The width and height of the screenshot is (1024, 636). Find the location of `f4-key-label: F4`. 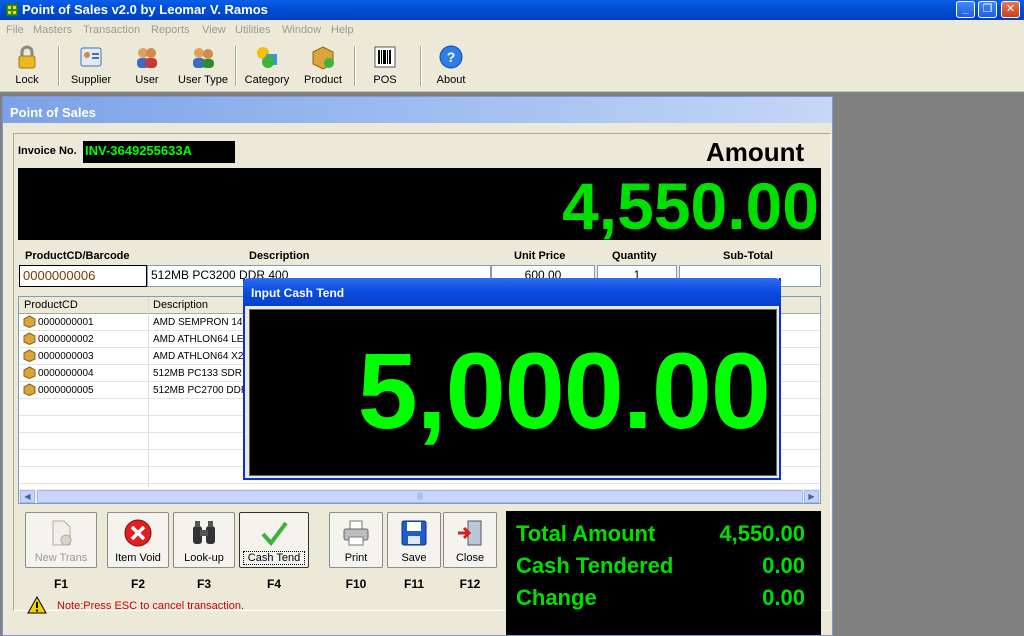

f4-key-label: F4 is located at coordinates (273, 584).